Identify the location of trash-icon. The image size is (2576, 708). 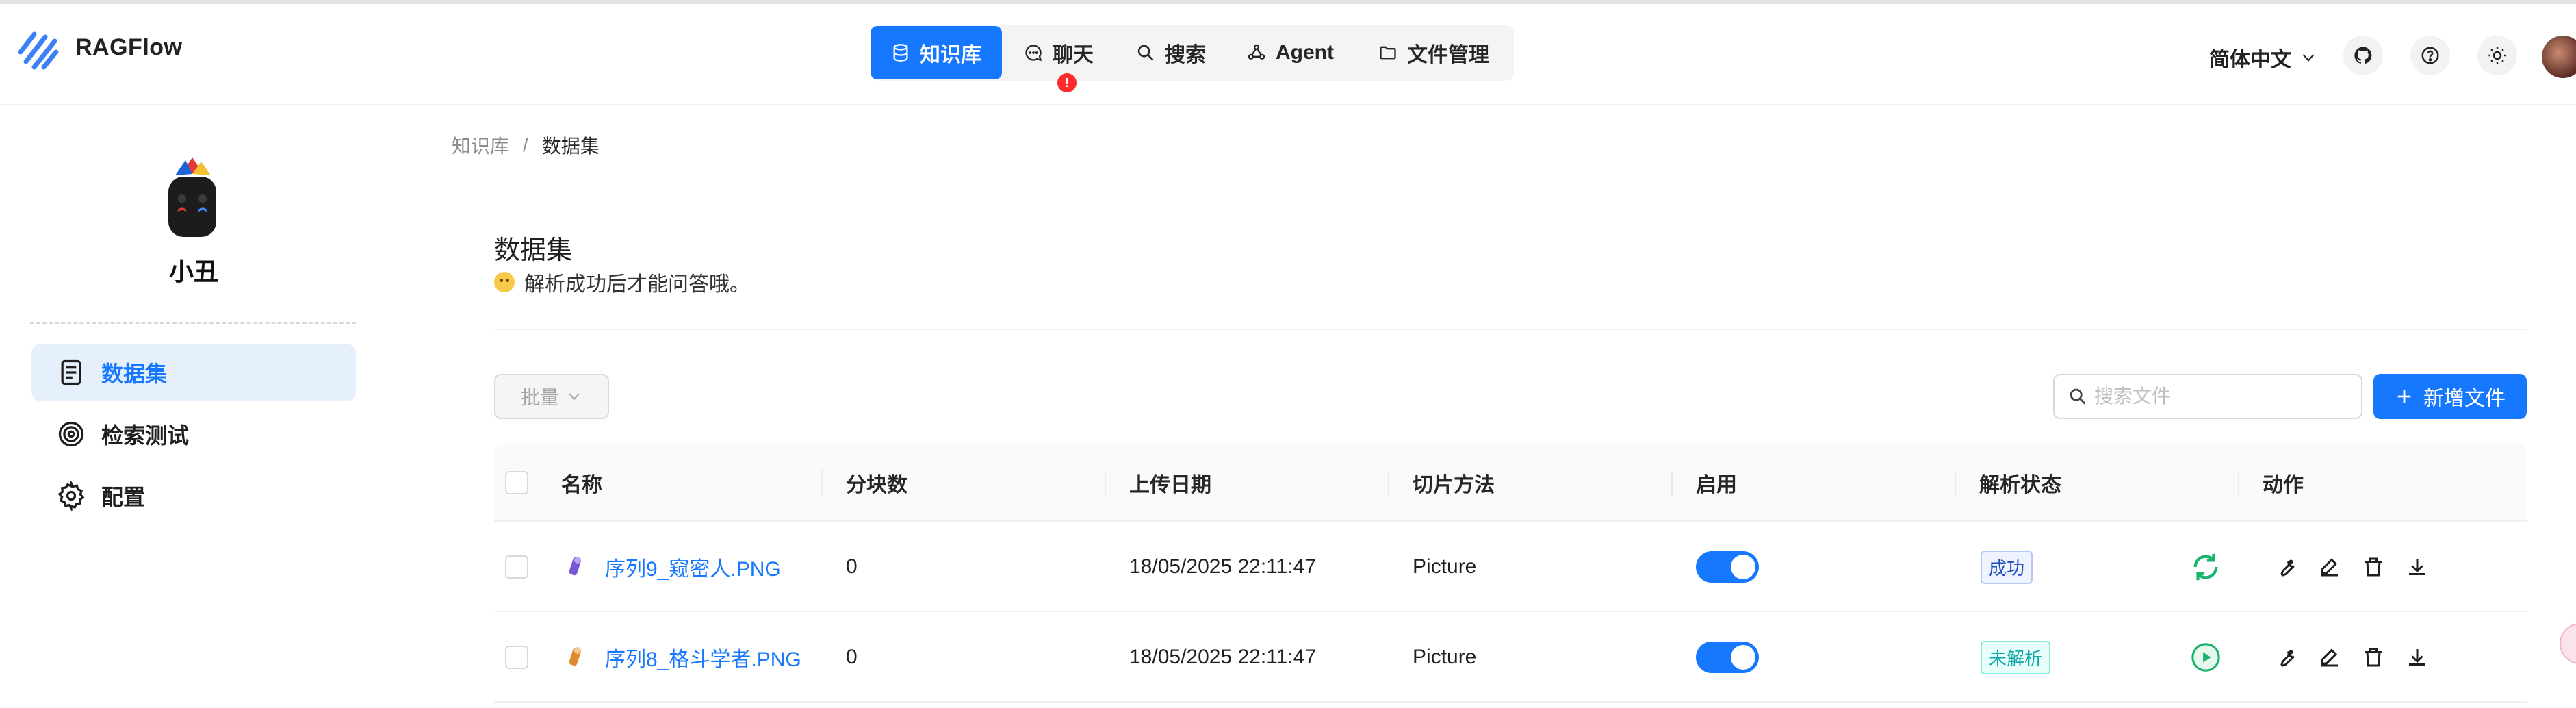
(2373, 657).